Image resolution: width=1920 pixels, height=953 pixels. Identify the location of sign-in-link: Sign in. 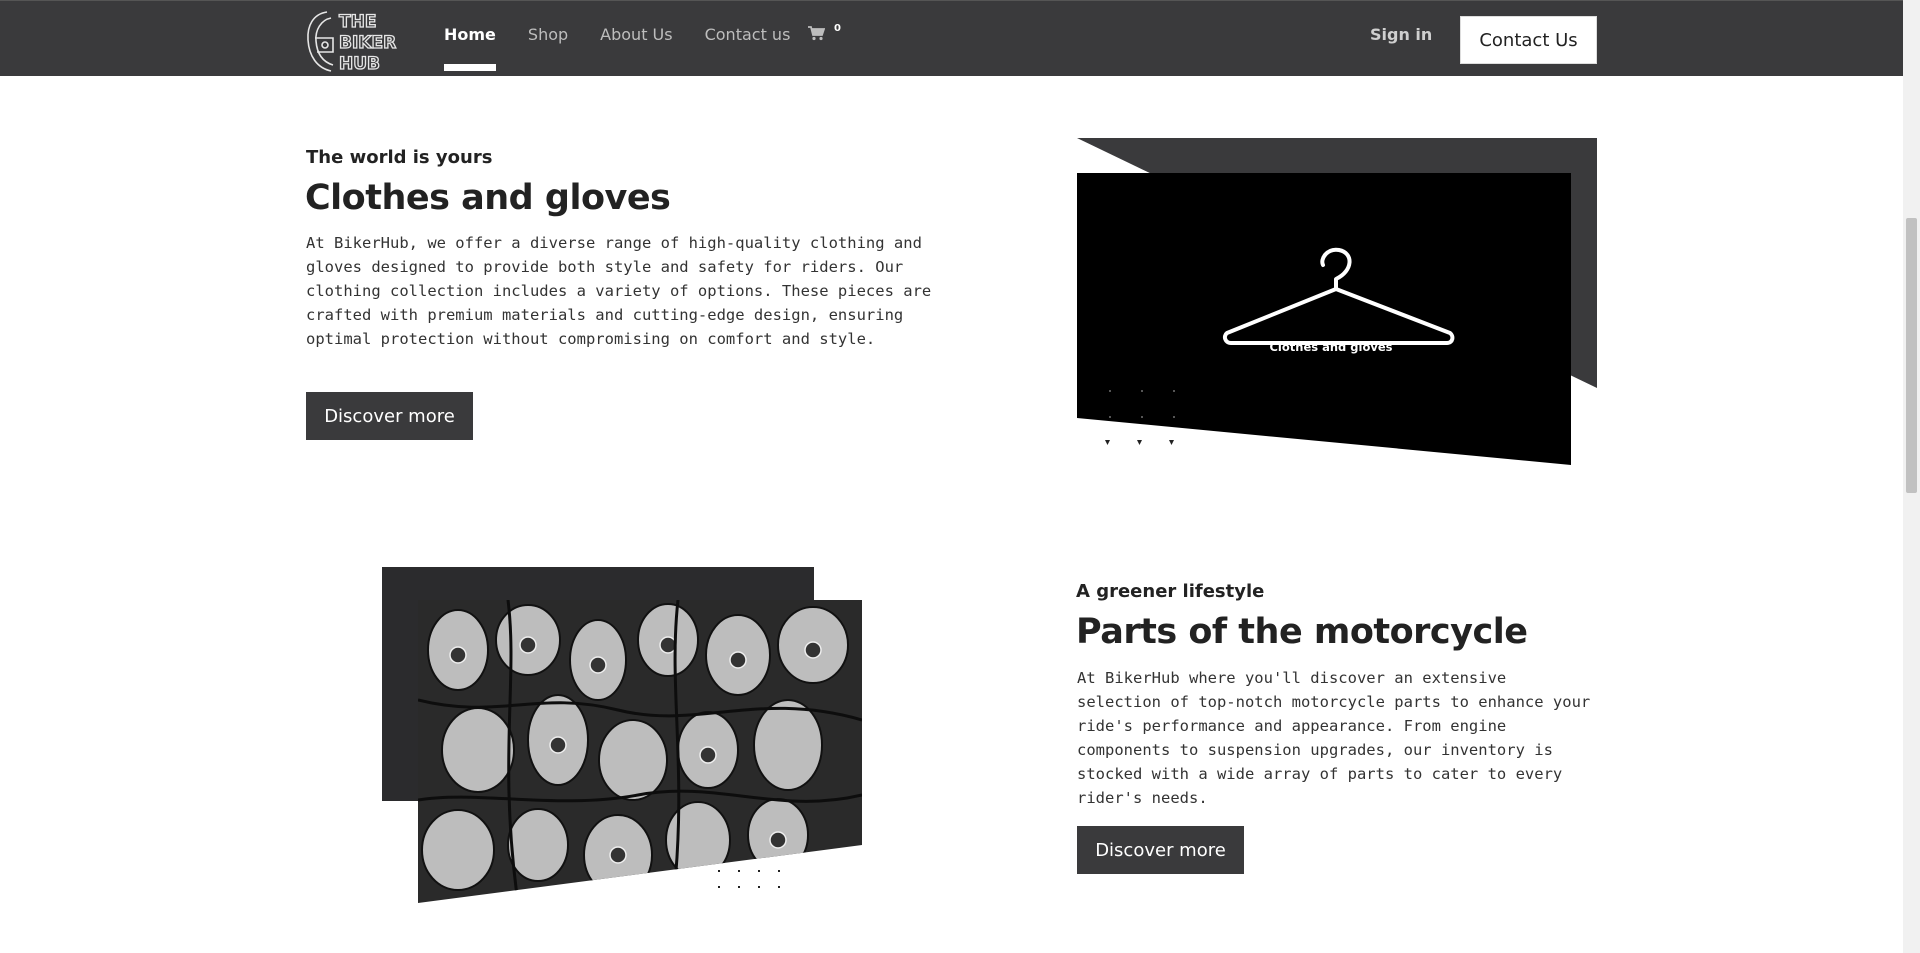
(1401, 34).